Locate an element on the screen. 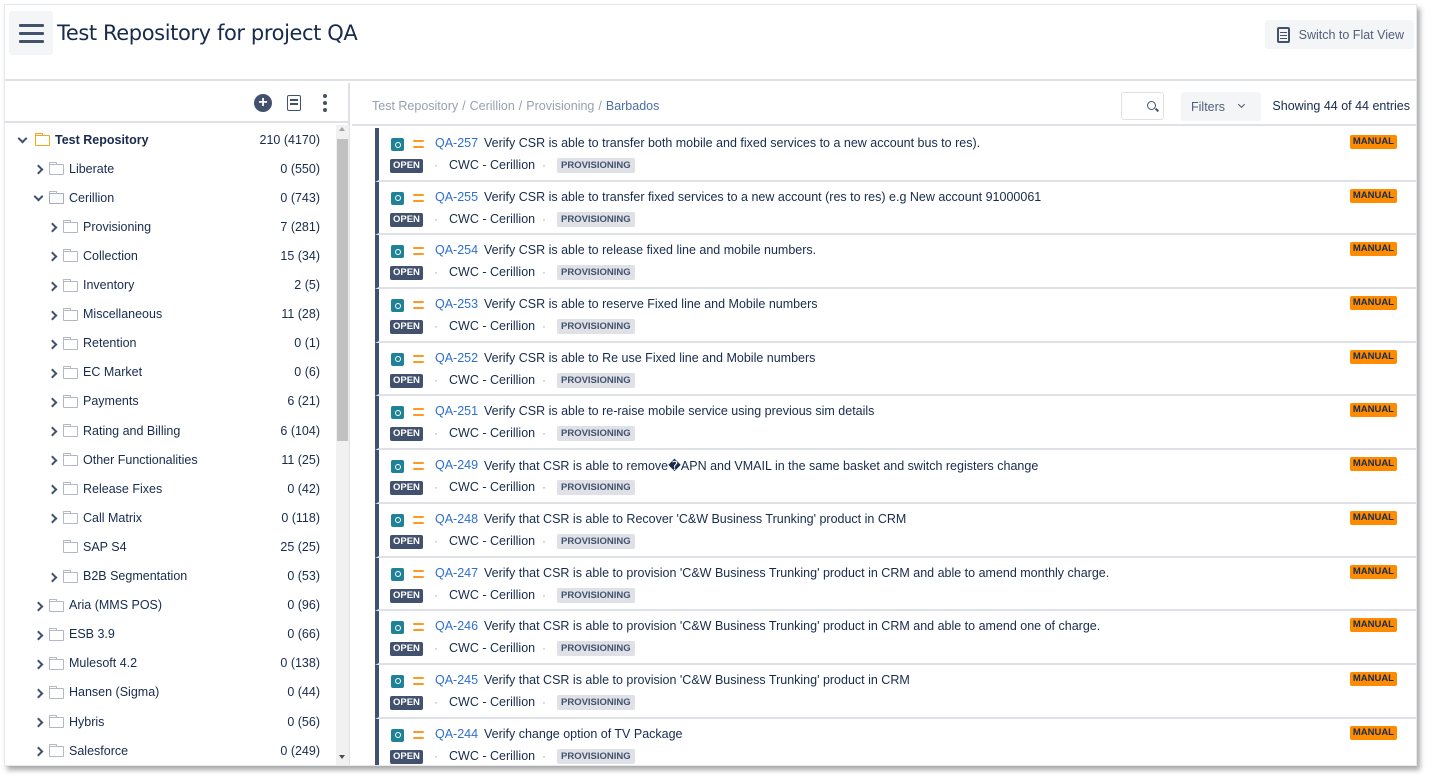 This screenshot has width=1429, height=779. tree-item: EC Market 0 (6) is located at coordinates (170, 372).